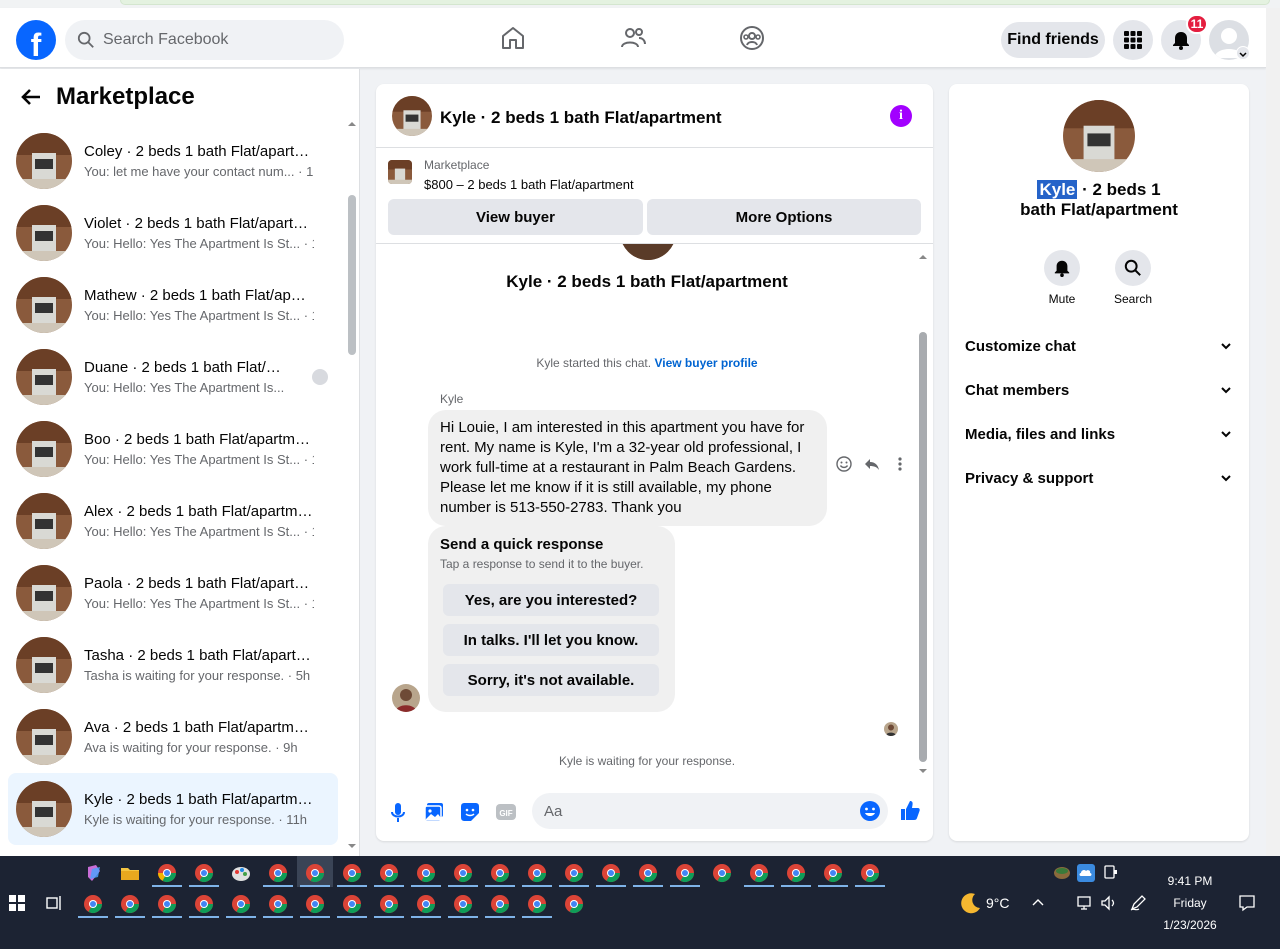 The image size is (1280, 949). I want to click on sidebar-scroll-thumb, so click(352, 275).